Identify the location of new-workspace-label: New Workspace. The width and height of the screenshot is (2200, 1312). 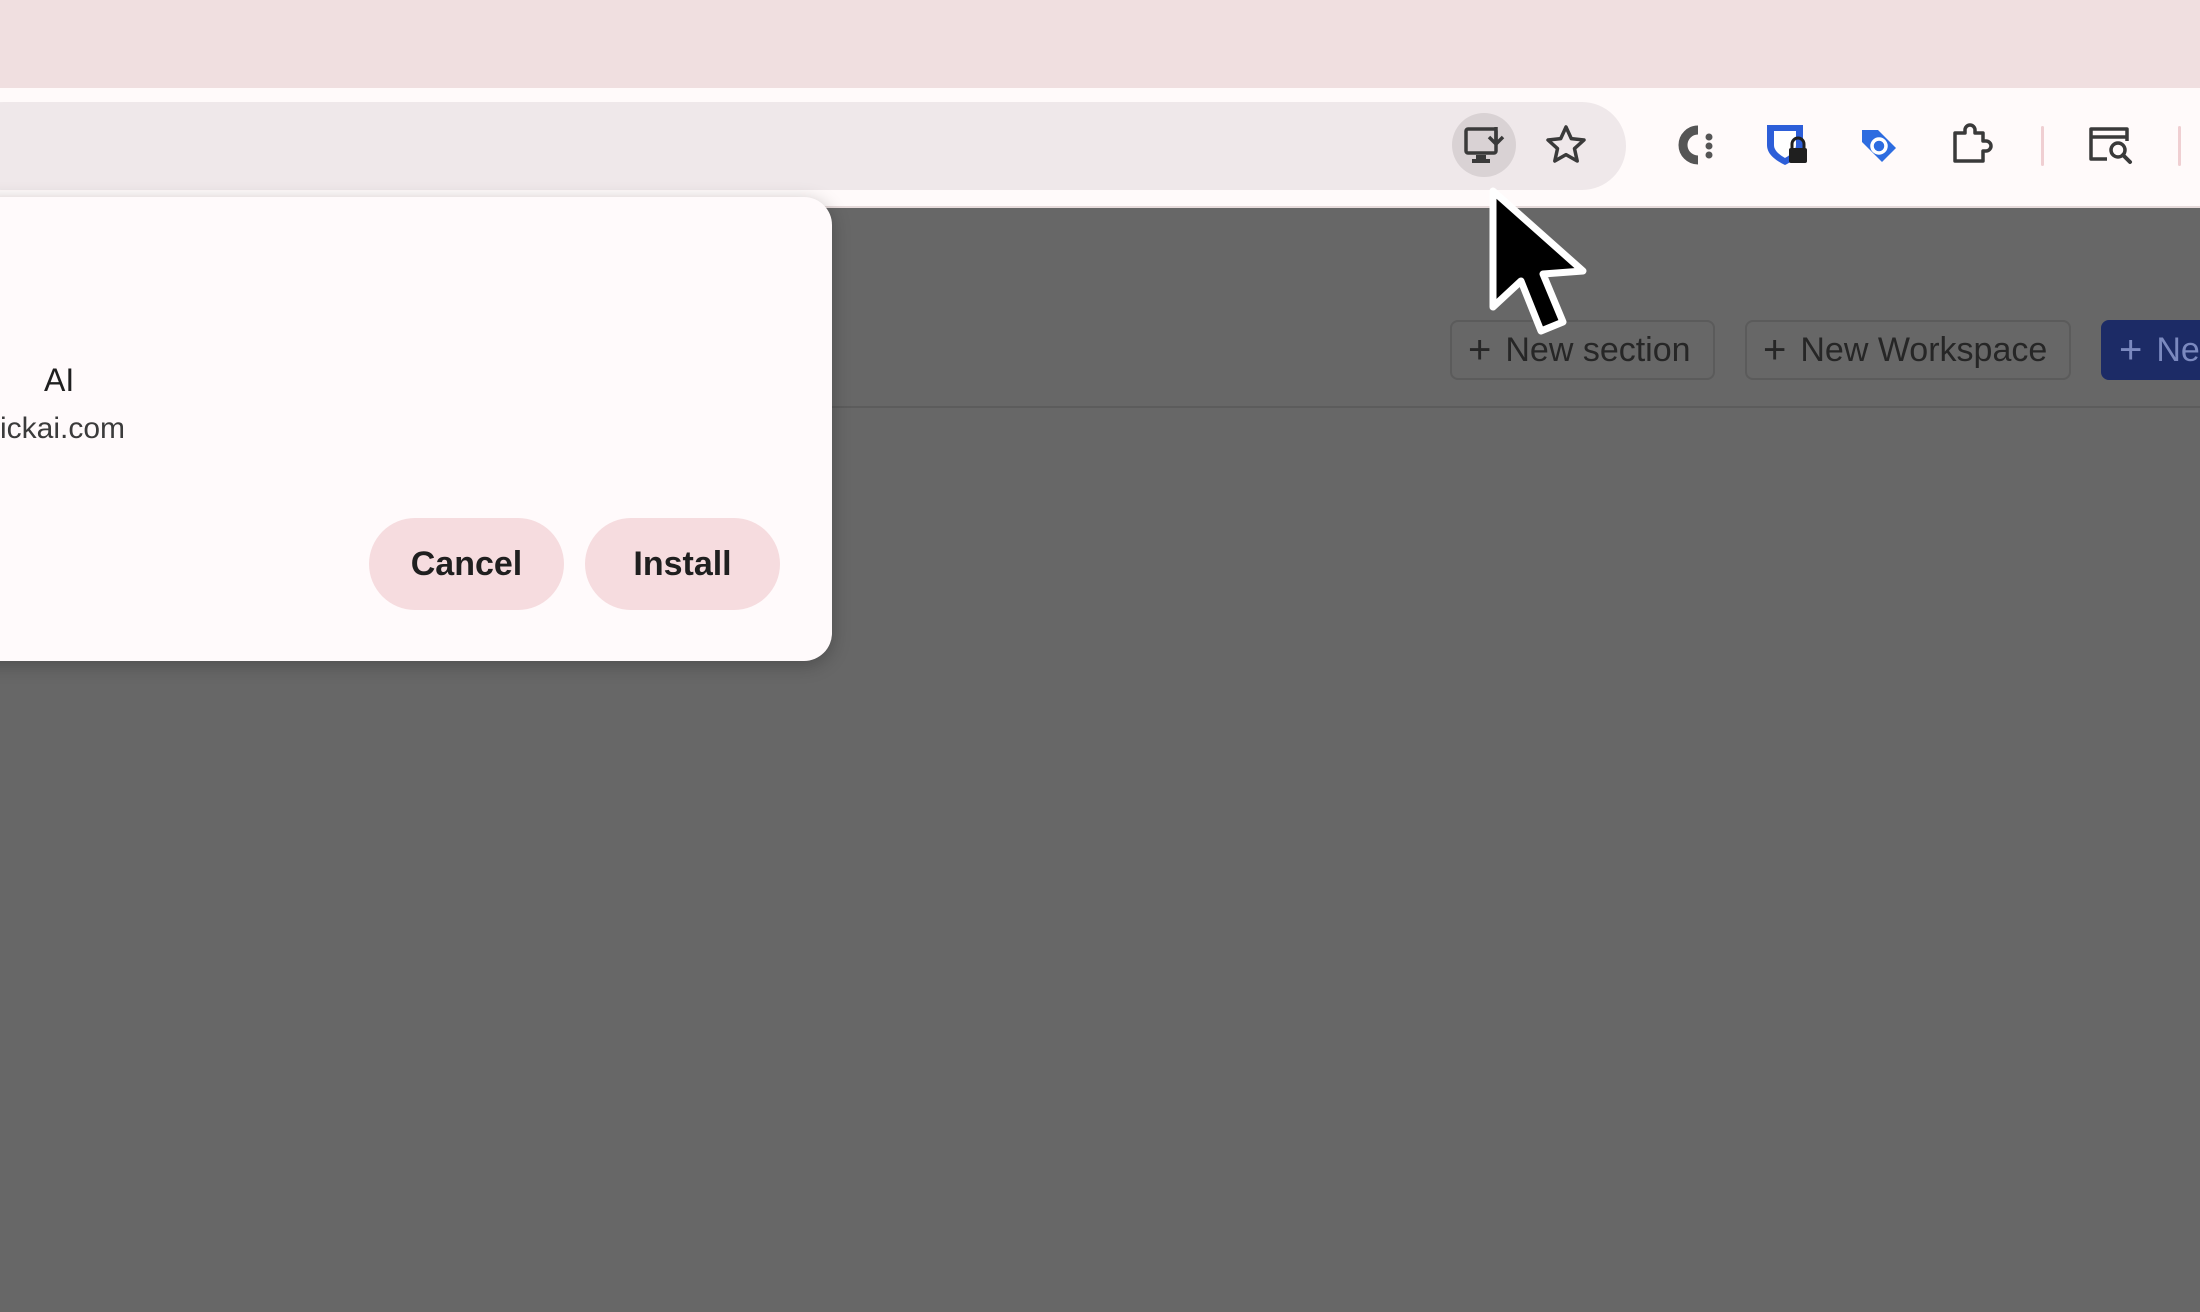
(1924, 349).